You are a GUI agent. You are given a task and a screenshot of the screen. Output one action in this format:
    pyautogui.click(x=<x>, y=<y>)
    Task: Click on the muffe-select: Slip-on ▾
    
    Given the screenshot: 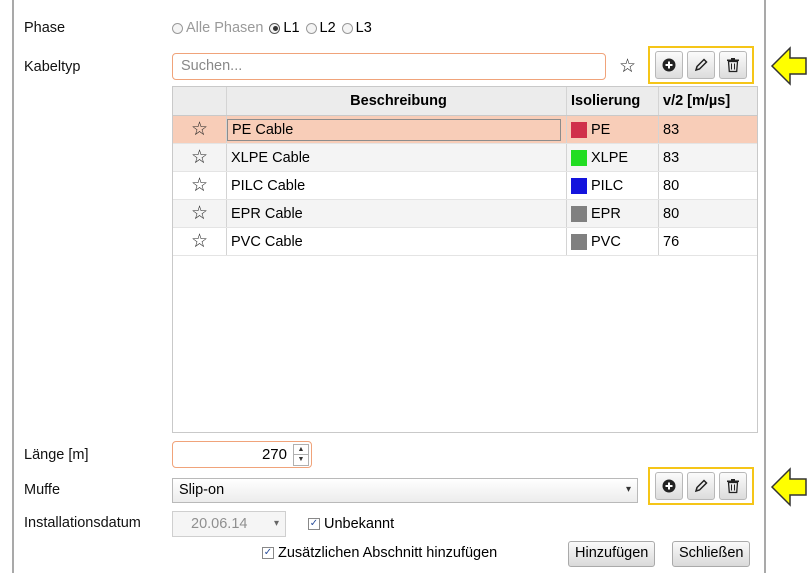 What is the action you would take?
    pyautogui.click(x=405, y=490)
    